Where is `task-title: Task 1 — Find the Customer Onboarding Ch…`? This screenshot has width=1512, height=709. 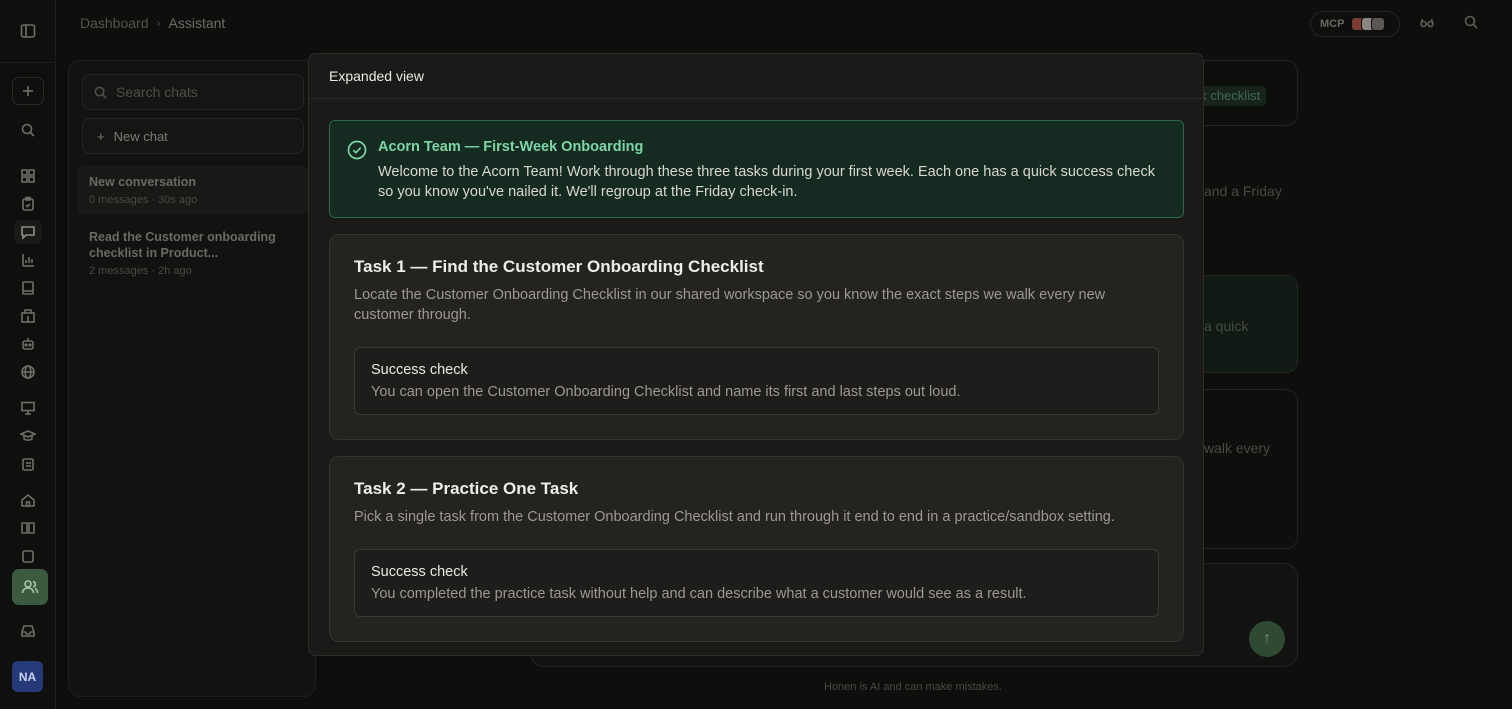
task-title: Task 1 — Find the Customer Onboarding Ch… is located at coordinates (559, 266).